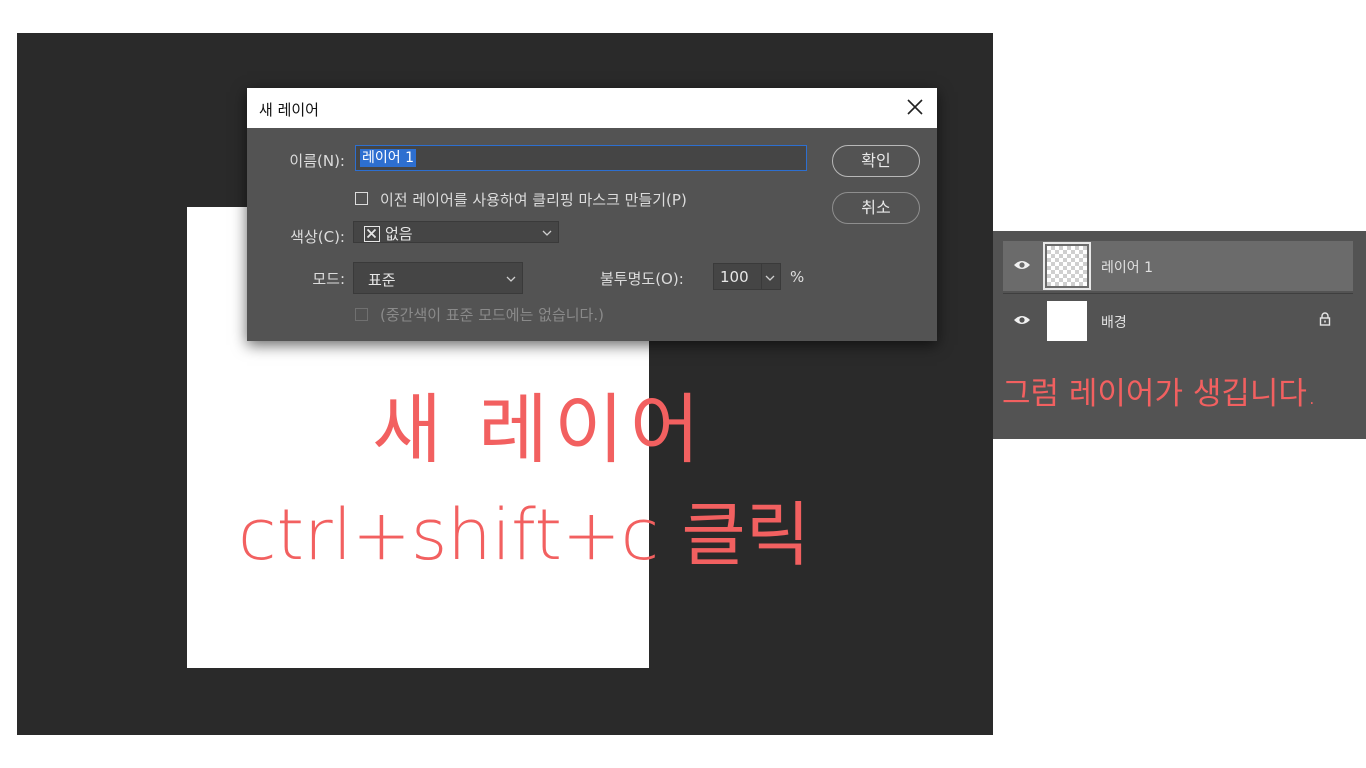 The width and height of the screenshot is (1366, 768). Describe the element at coordinates (361, 198) in the screenshot. I see `clipping-mask-checkbox` at that location.